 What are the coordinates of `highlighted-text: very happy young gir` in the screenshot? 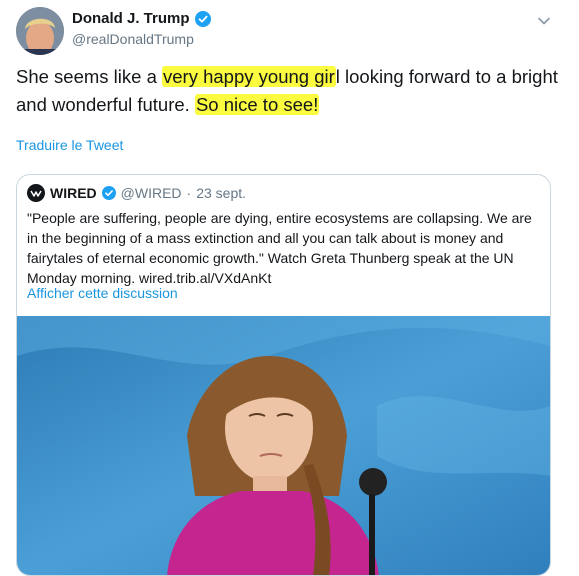 It's located at (249, 76).